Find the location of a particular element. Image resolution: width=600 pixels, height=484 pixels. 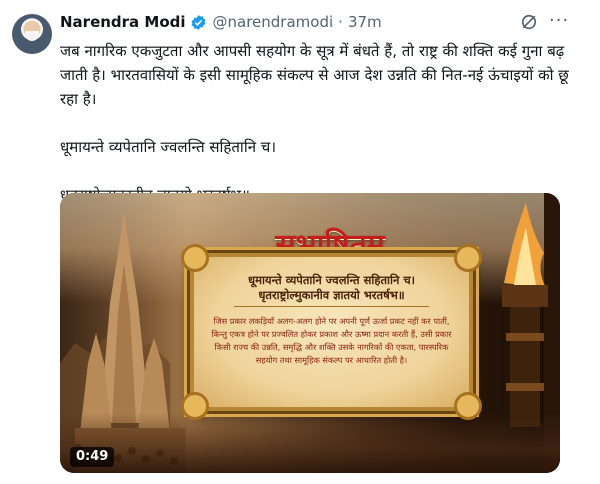

avatar is located at coordinates (32, 34).